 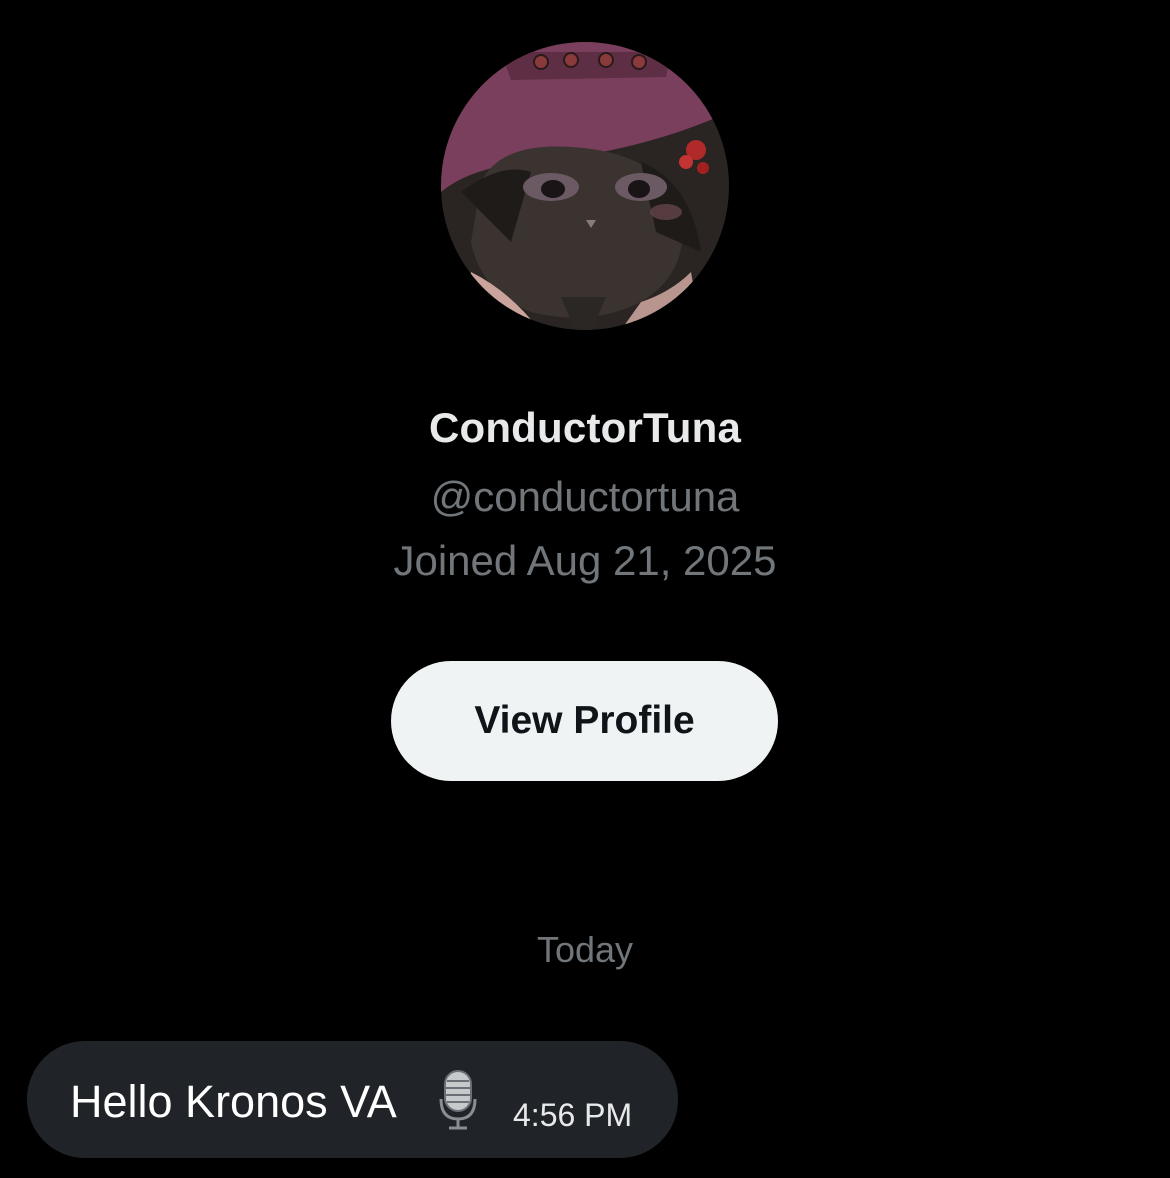 I want to click on view-profile-button: View Profile, so click(x=584, y=721).